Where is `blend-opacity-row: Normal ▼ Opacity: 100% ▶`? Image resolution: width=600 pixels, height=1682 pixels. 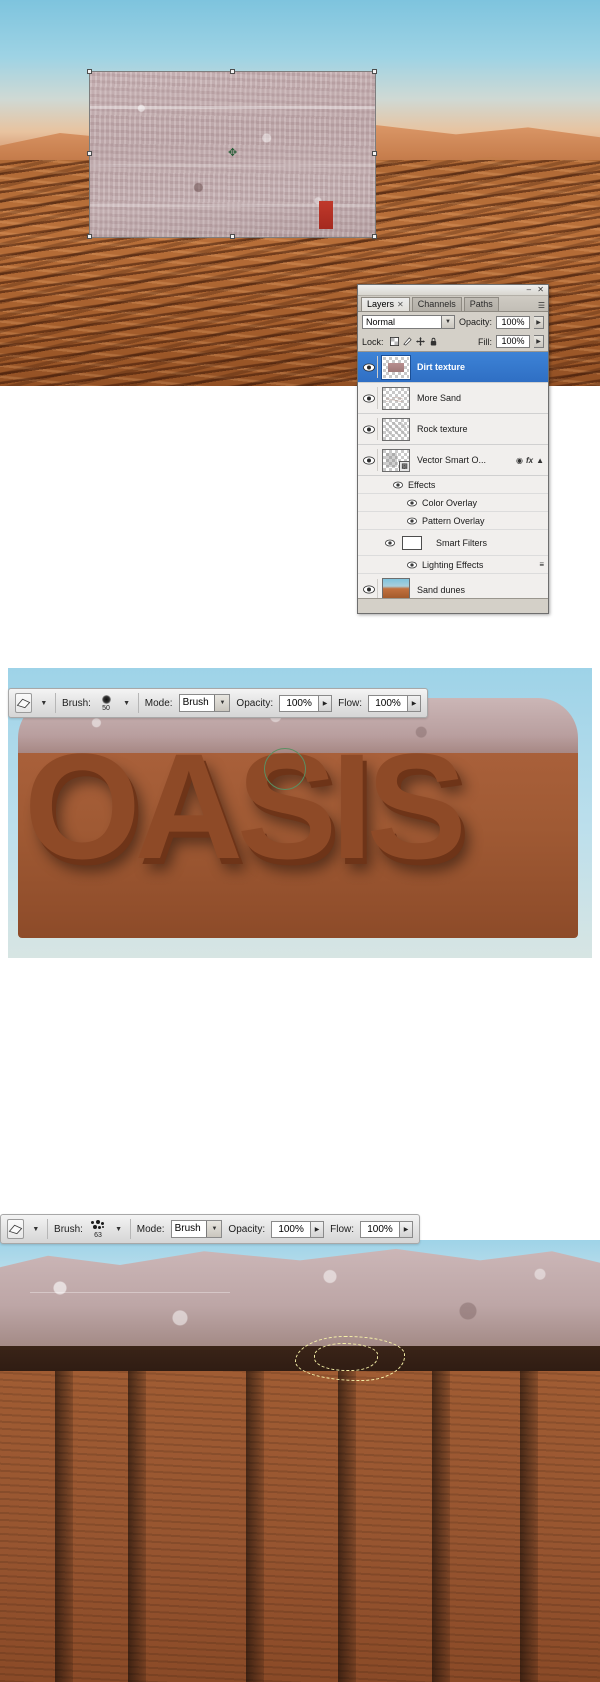 blend-opacity-row: Normal ▼ Opacity: 100% ▶ is located at coordinates (453, 322).